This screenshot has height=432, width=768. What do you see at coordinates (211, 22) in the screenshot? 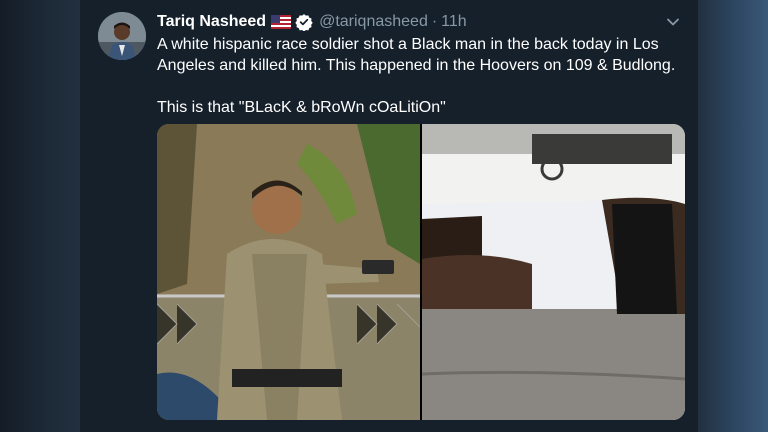
I see `display-name: Tariq Nasheed` at bounding box center [211, 22].